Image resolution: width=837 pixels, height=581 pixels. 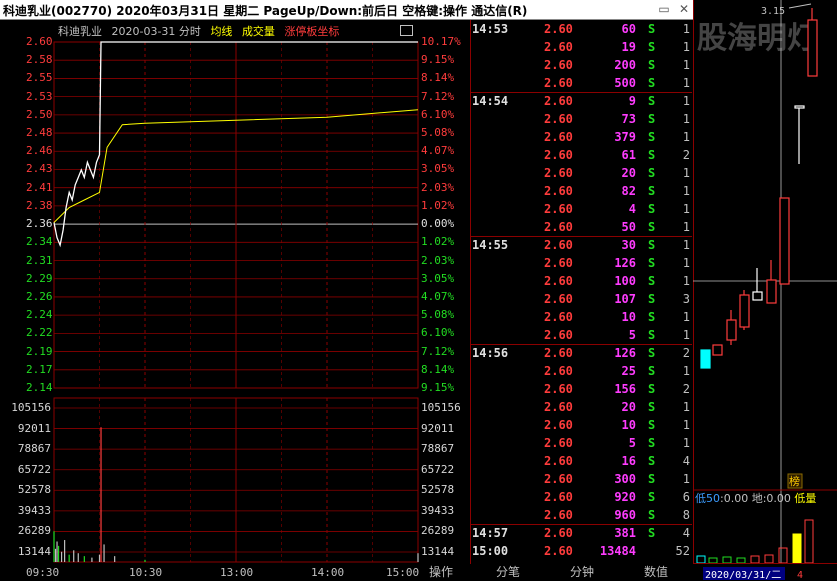 I want to click on tick-row: 2.60 156 S 2, so click(x=581, y=389).